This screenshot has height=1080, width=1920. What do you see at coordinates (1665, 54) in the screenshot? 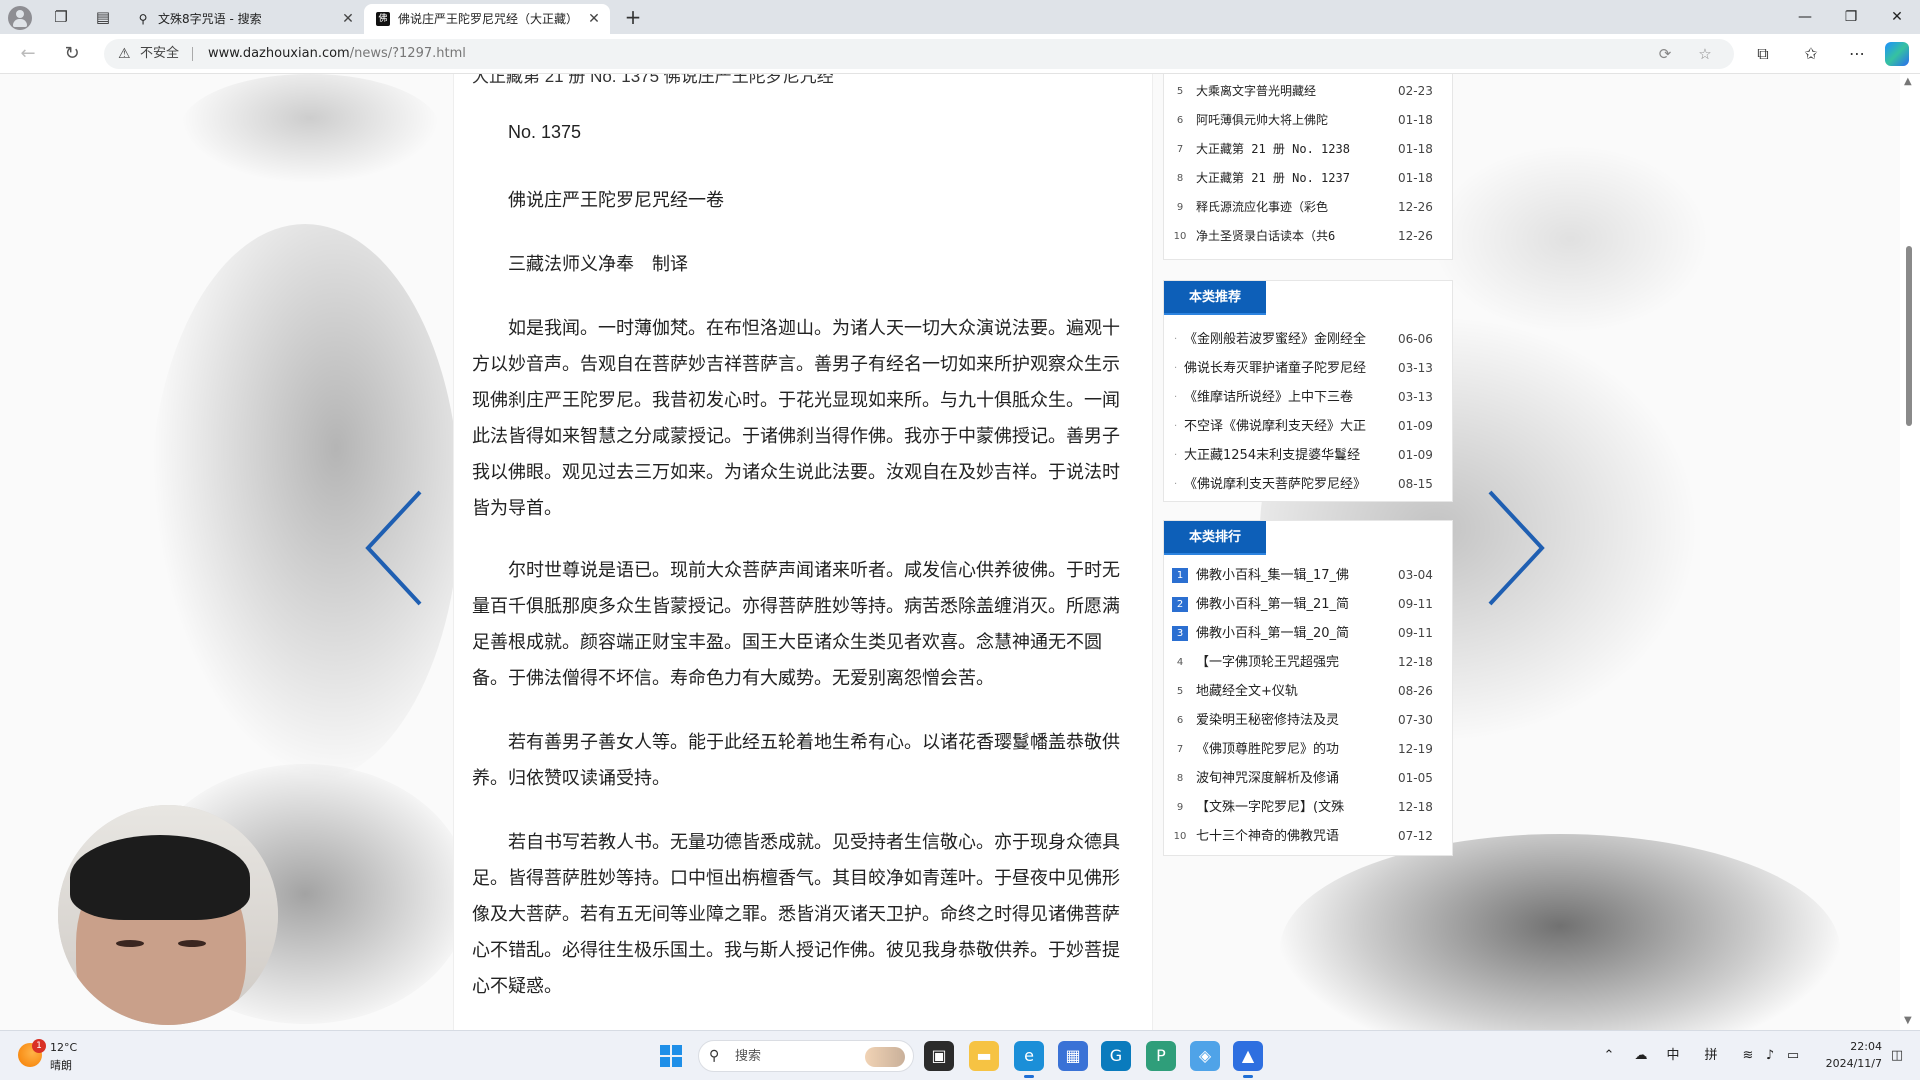
I see `translate-icon: ⟳` at bounding box center [1665, 54].